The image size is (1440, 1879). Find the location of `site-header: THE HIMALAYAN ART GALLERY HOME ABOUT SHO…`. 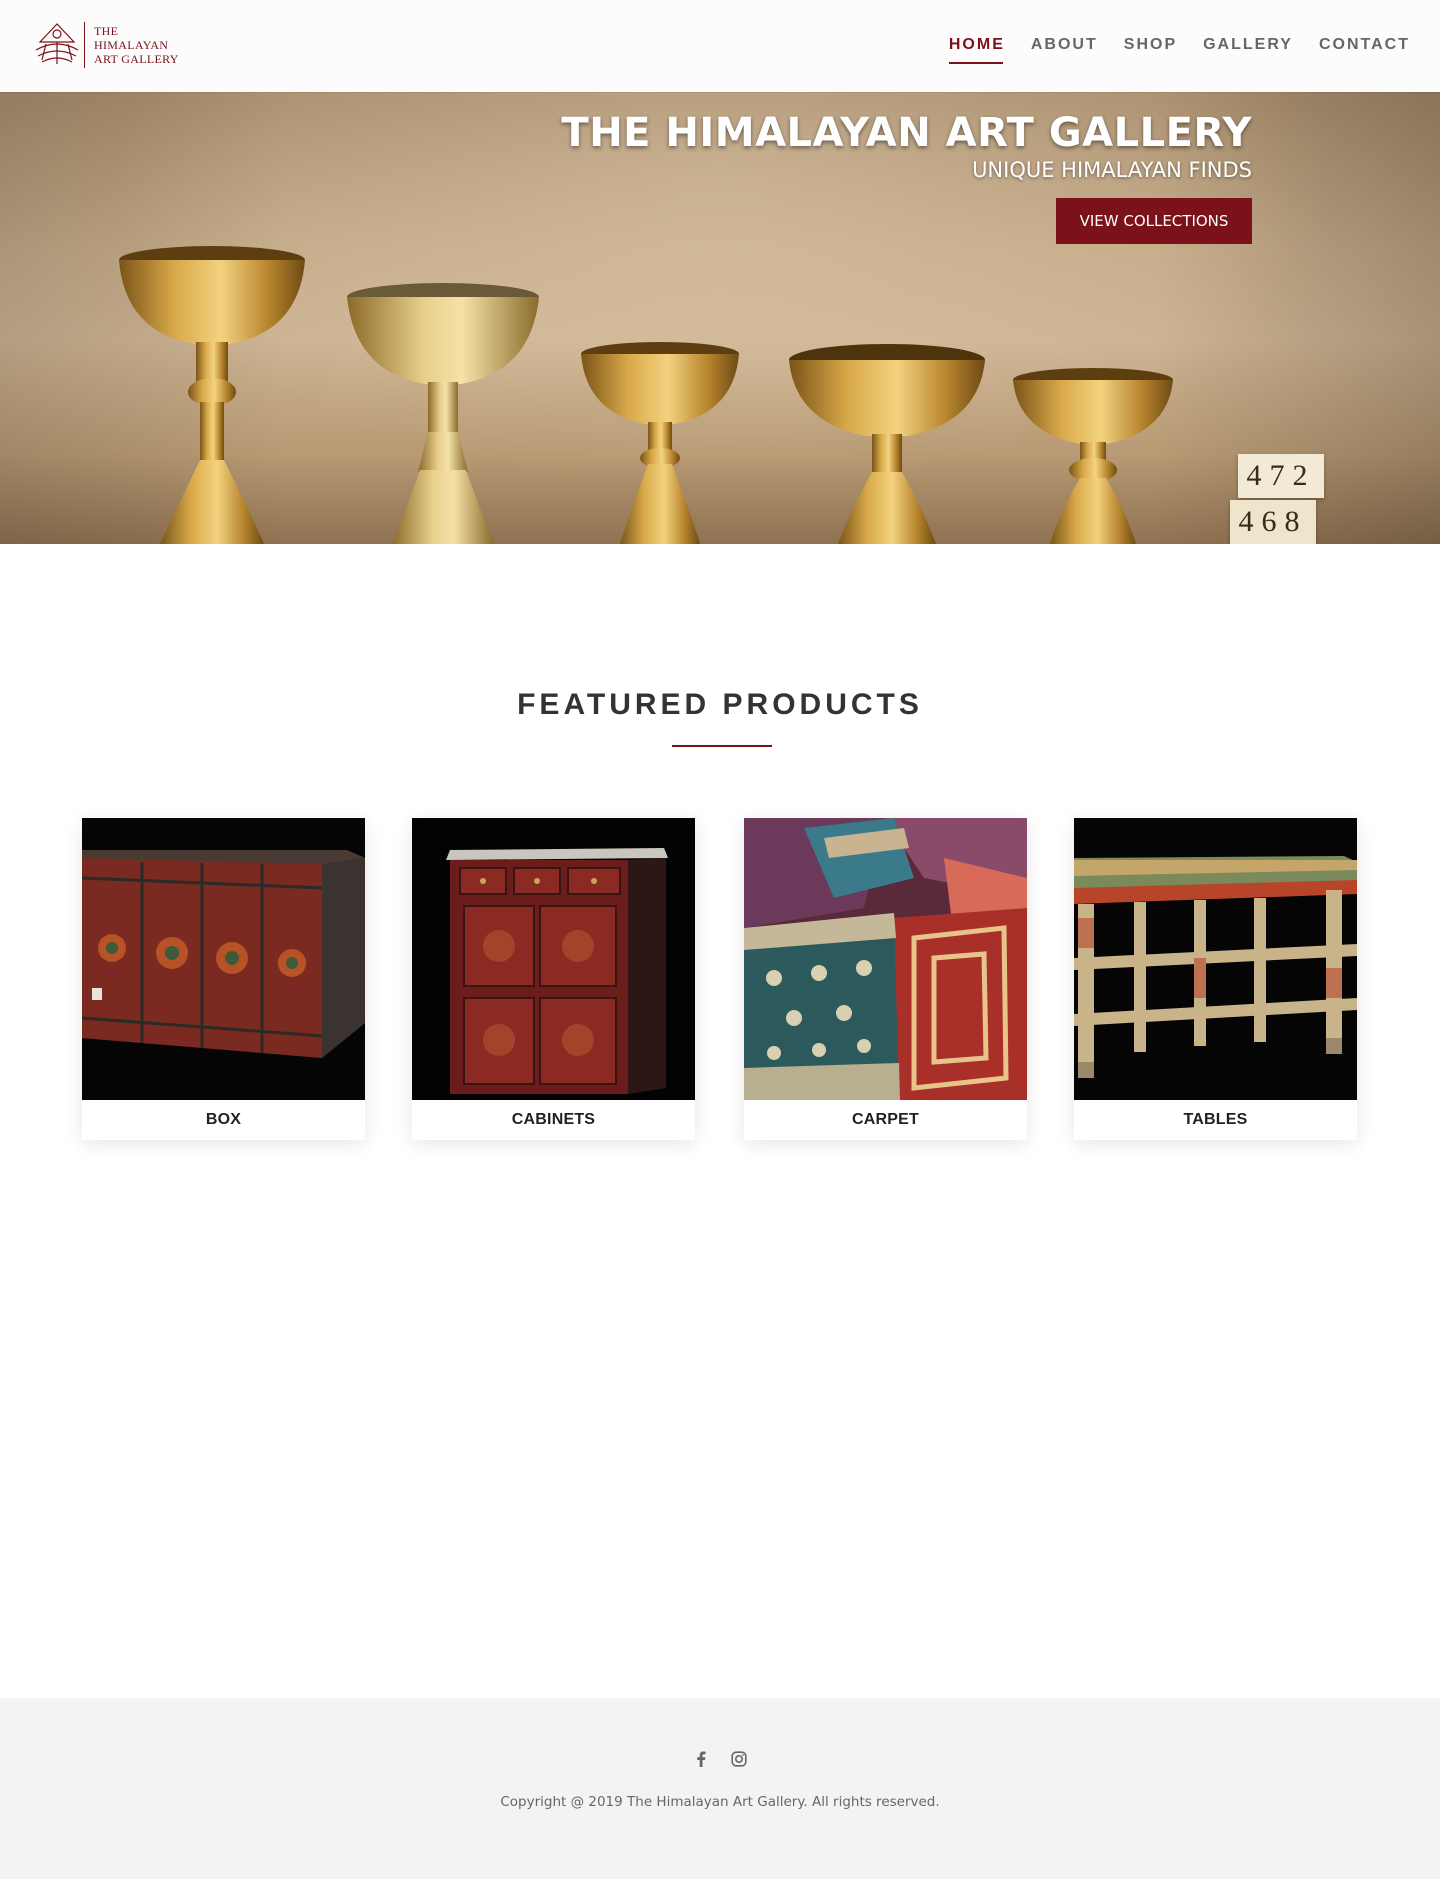

site-header: THE HIMALAYAN ART GALLERY HOME ABOUT SHO… is located at coordinates (720, 46).